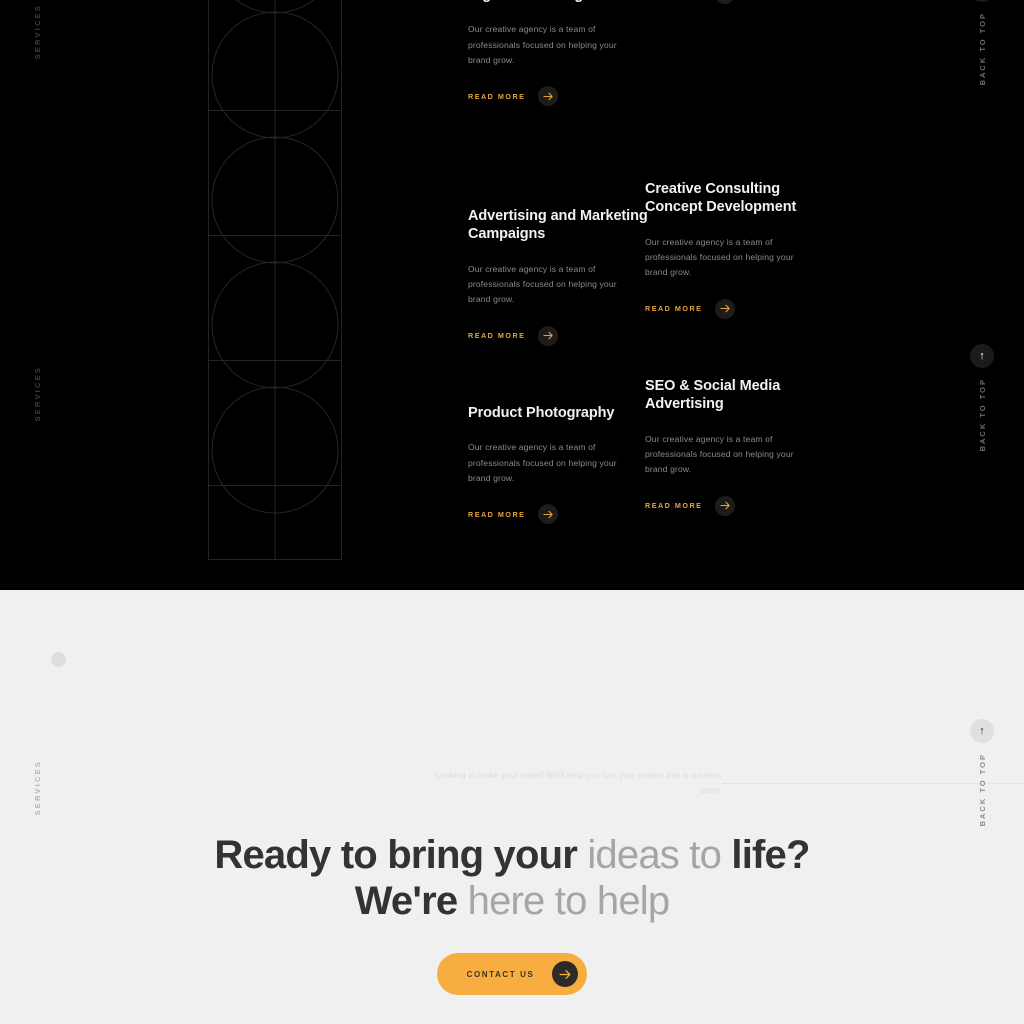 Image resolution: width=1024 pixels, height=1024 pixels. What do you see at coordinates (396, 855) in the screenshot?
I see `cta-headline-bold-1: Ready to bring your` at bounding box center [396, 855].